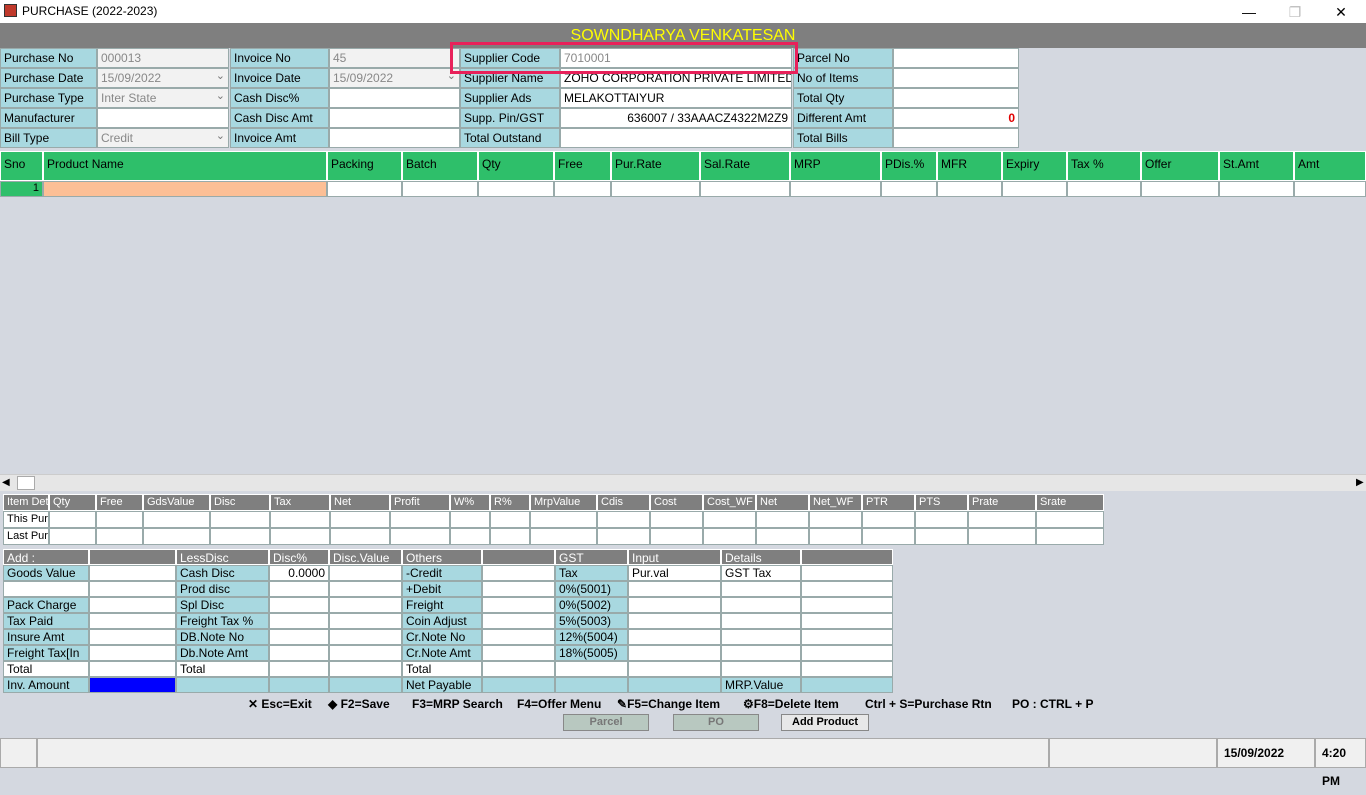  Describe the element at coordinates (909, 166) in the screenshot. I see `grid-column-header: PDis.%` at that location.